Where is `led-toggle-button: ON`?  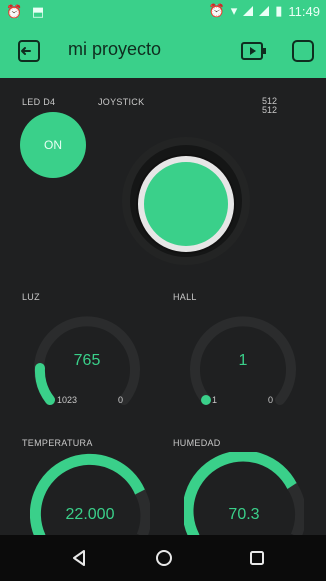
led-toggle-button: ON is located at coordinates (53, 145).